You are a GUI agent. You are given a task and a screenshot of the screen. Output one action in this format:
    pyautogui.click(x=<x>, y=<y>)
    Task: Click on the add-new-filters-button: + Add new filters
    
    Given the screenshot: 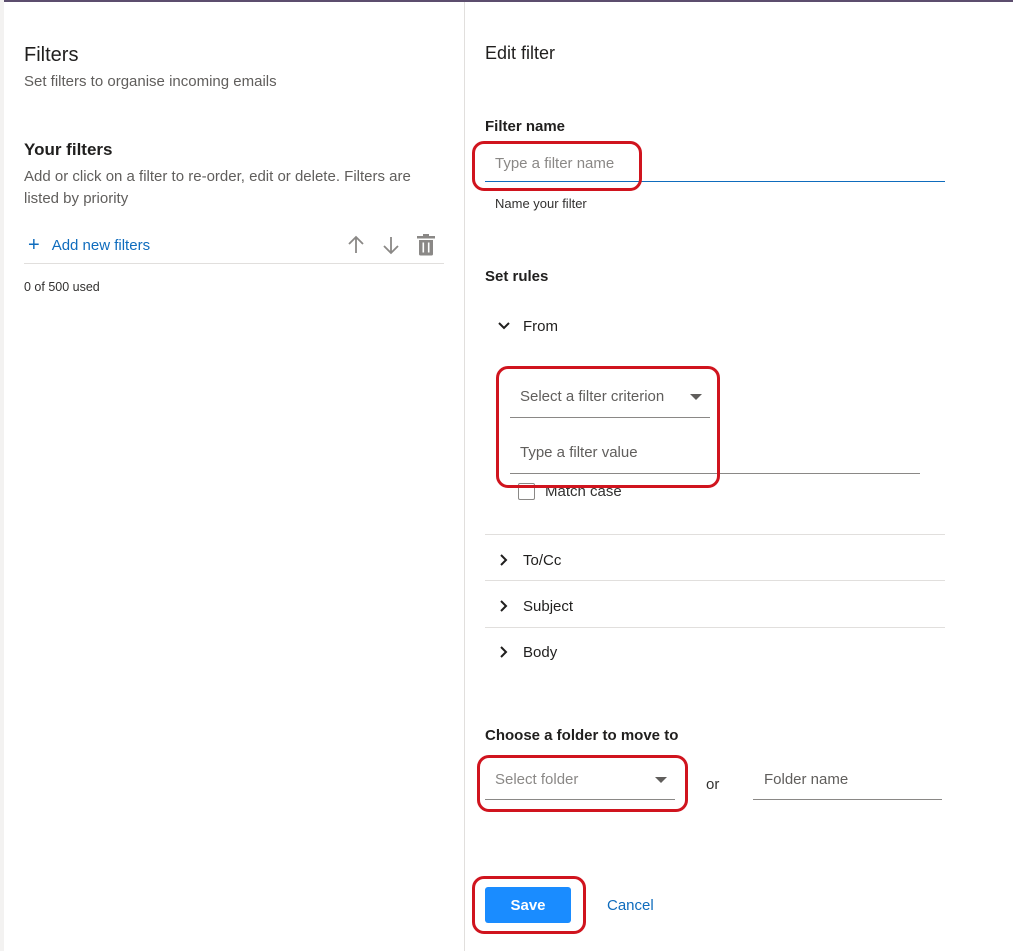 What is the action you would take?
    pyautogui.click(x=89, y=245)
    